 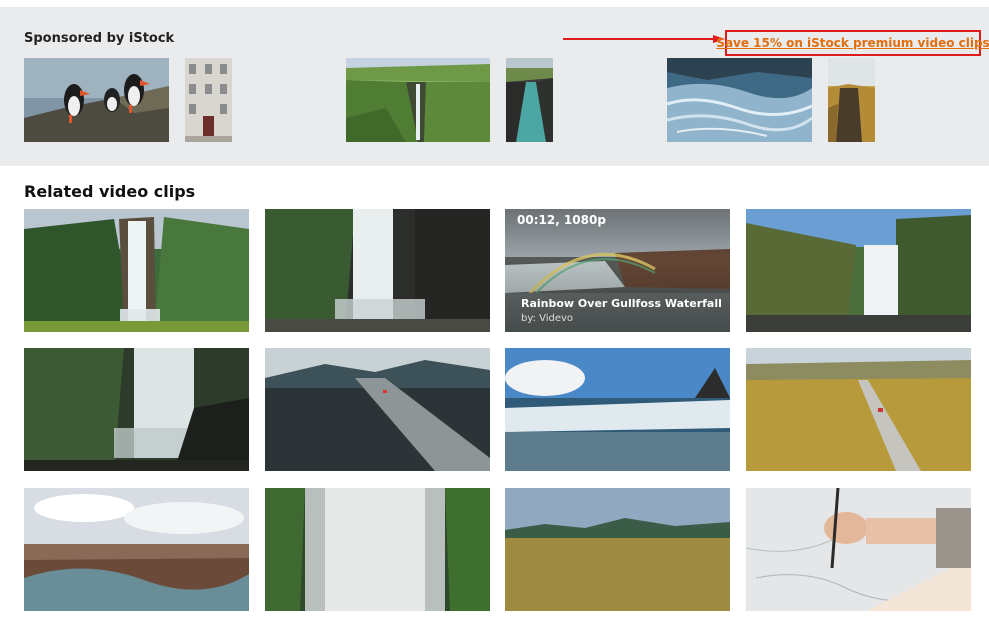 I want to click on sponsored-thumb-glacier, so click(x=739, y=100).